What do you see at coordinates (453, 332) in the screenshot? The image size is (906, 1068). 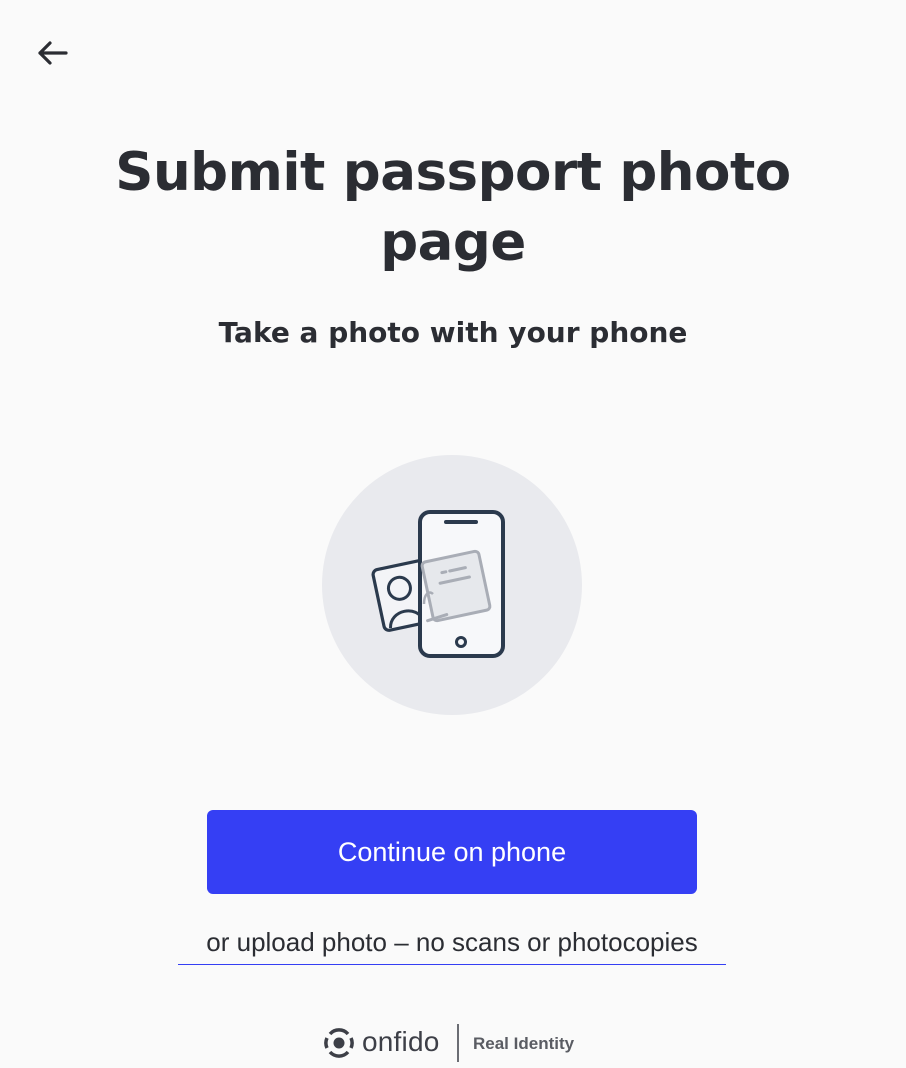 I see `page-subtitle: Take a photo with your phone` at bounding box center [453, 332].